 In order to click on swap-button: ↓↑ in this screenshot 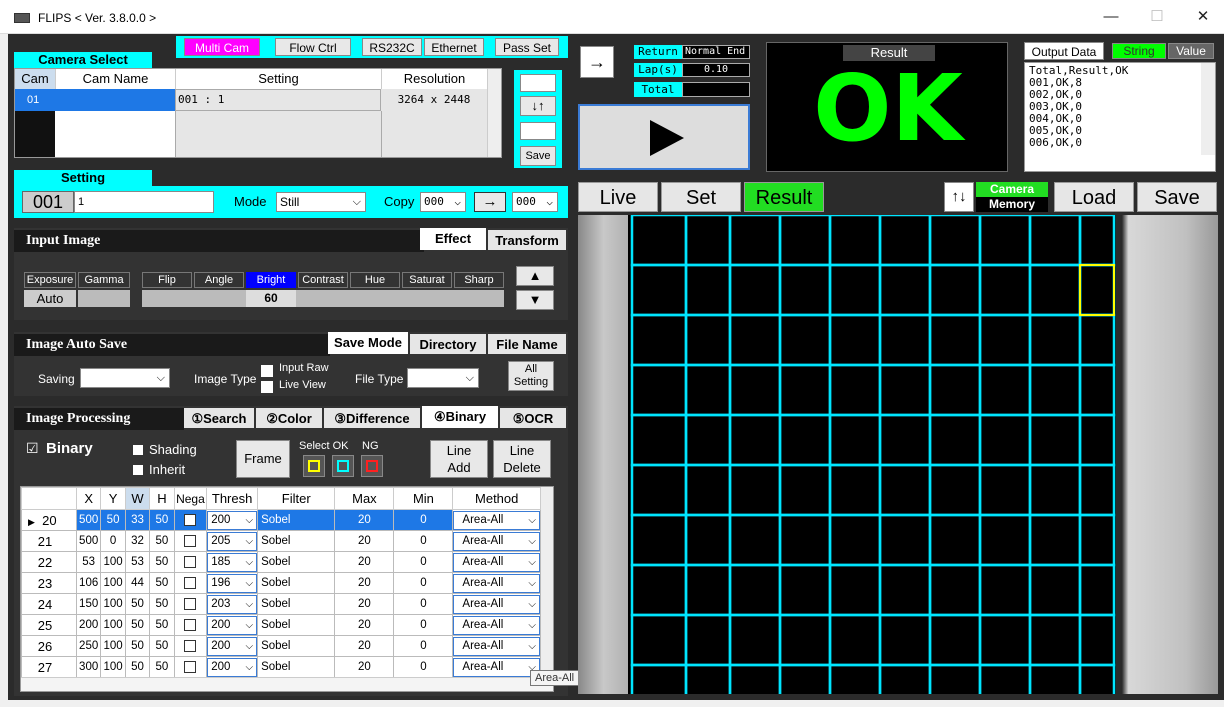, I will do `click(538, 106)`.